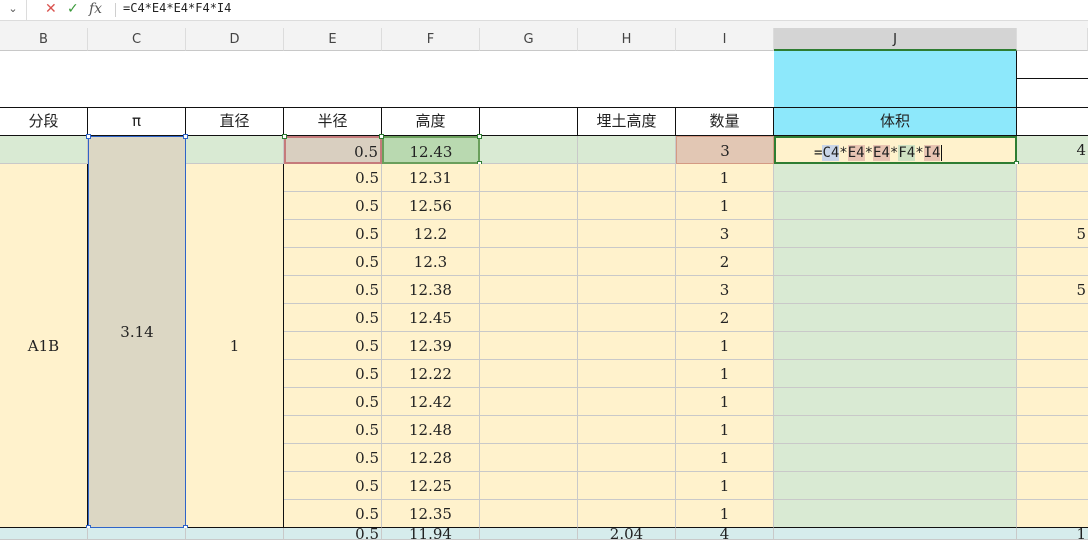 This screenshot has height=540, width=1088. What do you see at coordinates (387, 79) in the screenshot?
I see `blank-row` at bounding box center [387, 79].